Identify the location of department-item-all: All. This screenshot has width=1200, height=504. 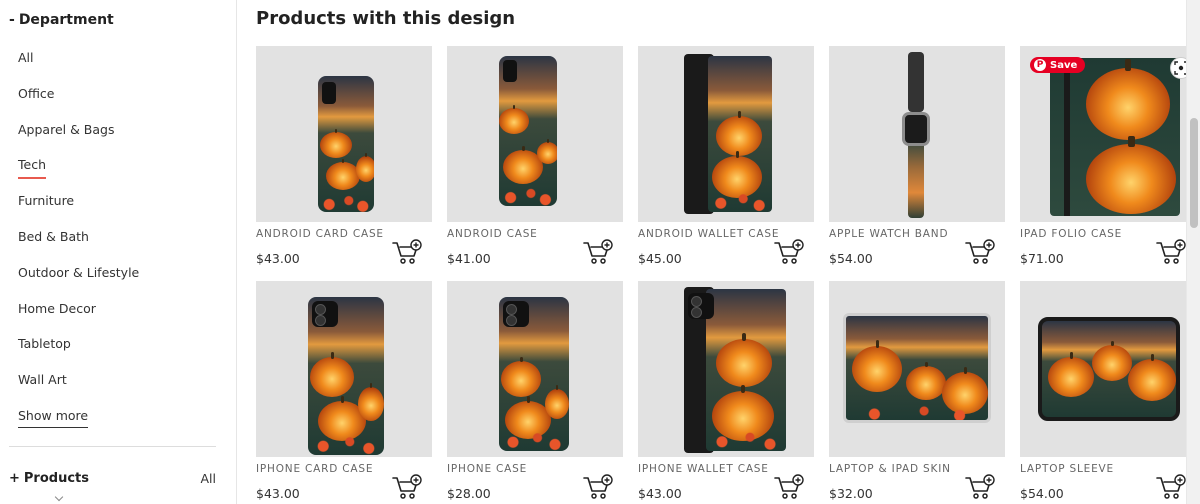
(78, 67).